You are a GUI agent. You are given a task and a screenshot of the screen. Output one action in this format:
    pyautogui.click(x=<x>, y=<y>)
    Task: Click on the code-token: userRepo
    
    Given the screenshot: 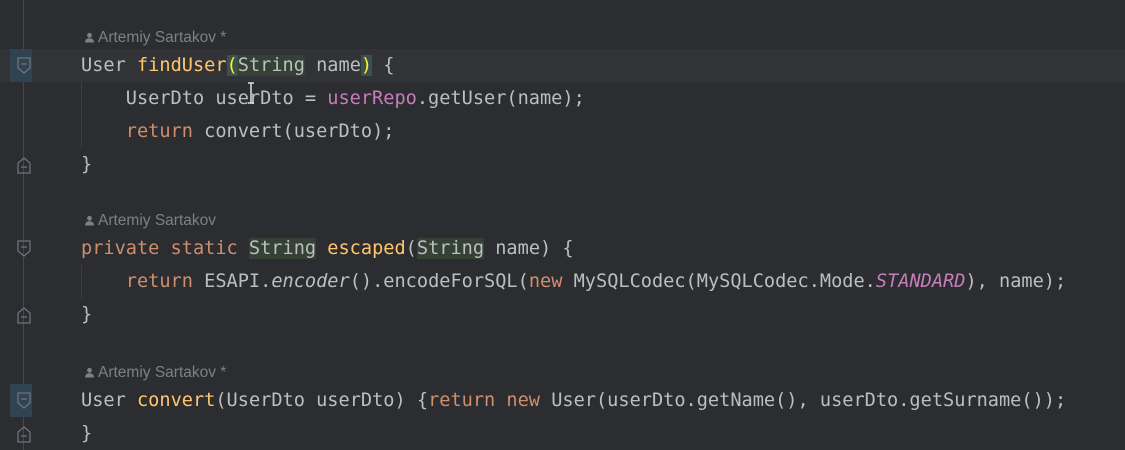 What is the action you would take?
    pyautogui.click(x=372, y=98)
    